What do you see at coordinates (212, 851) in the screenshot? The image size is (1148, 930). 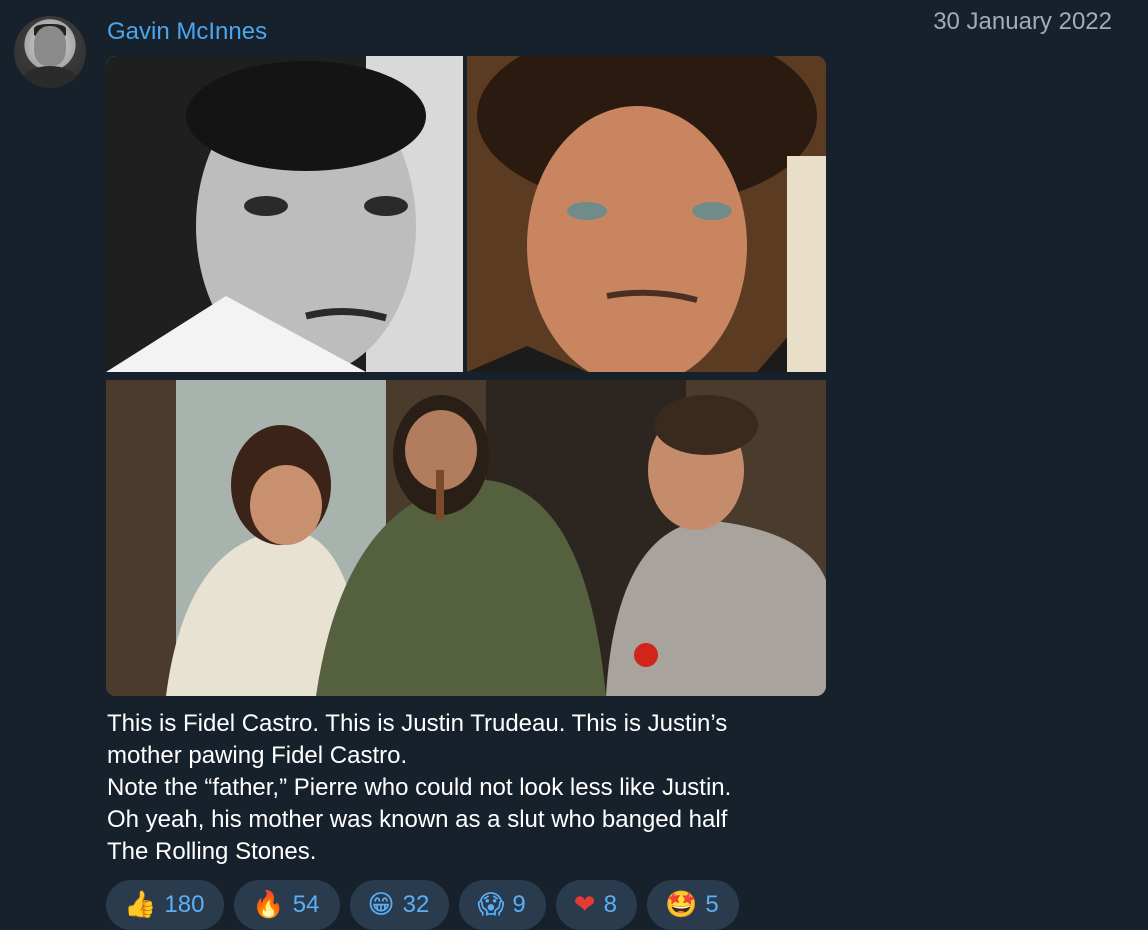 I see `caption-line: The Rolling Stones.` at bounding box center [212, 851].